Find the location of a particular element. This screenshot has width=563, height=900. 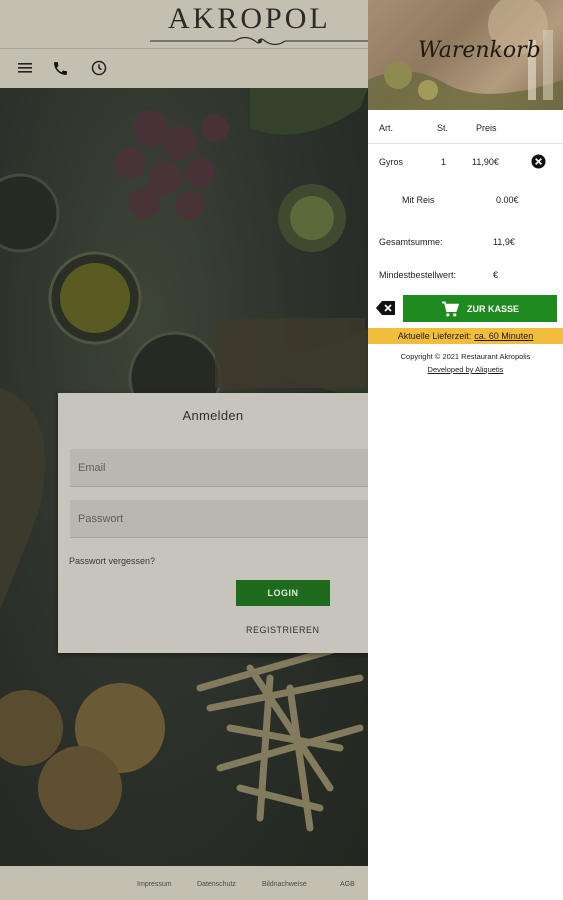

email-field is located at coordinates (219, 468).